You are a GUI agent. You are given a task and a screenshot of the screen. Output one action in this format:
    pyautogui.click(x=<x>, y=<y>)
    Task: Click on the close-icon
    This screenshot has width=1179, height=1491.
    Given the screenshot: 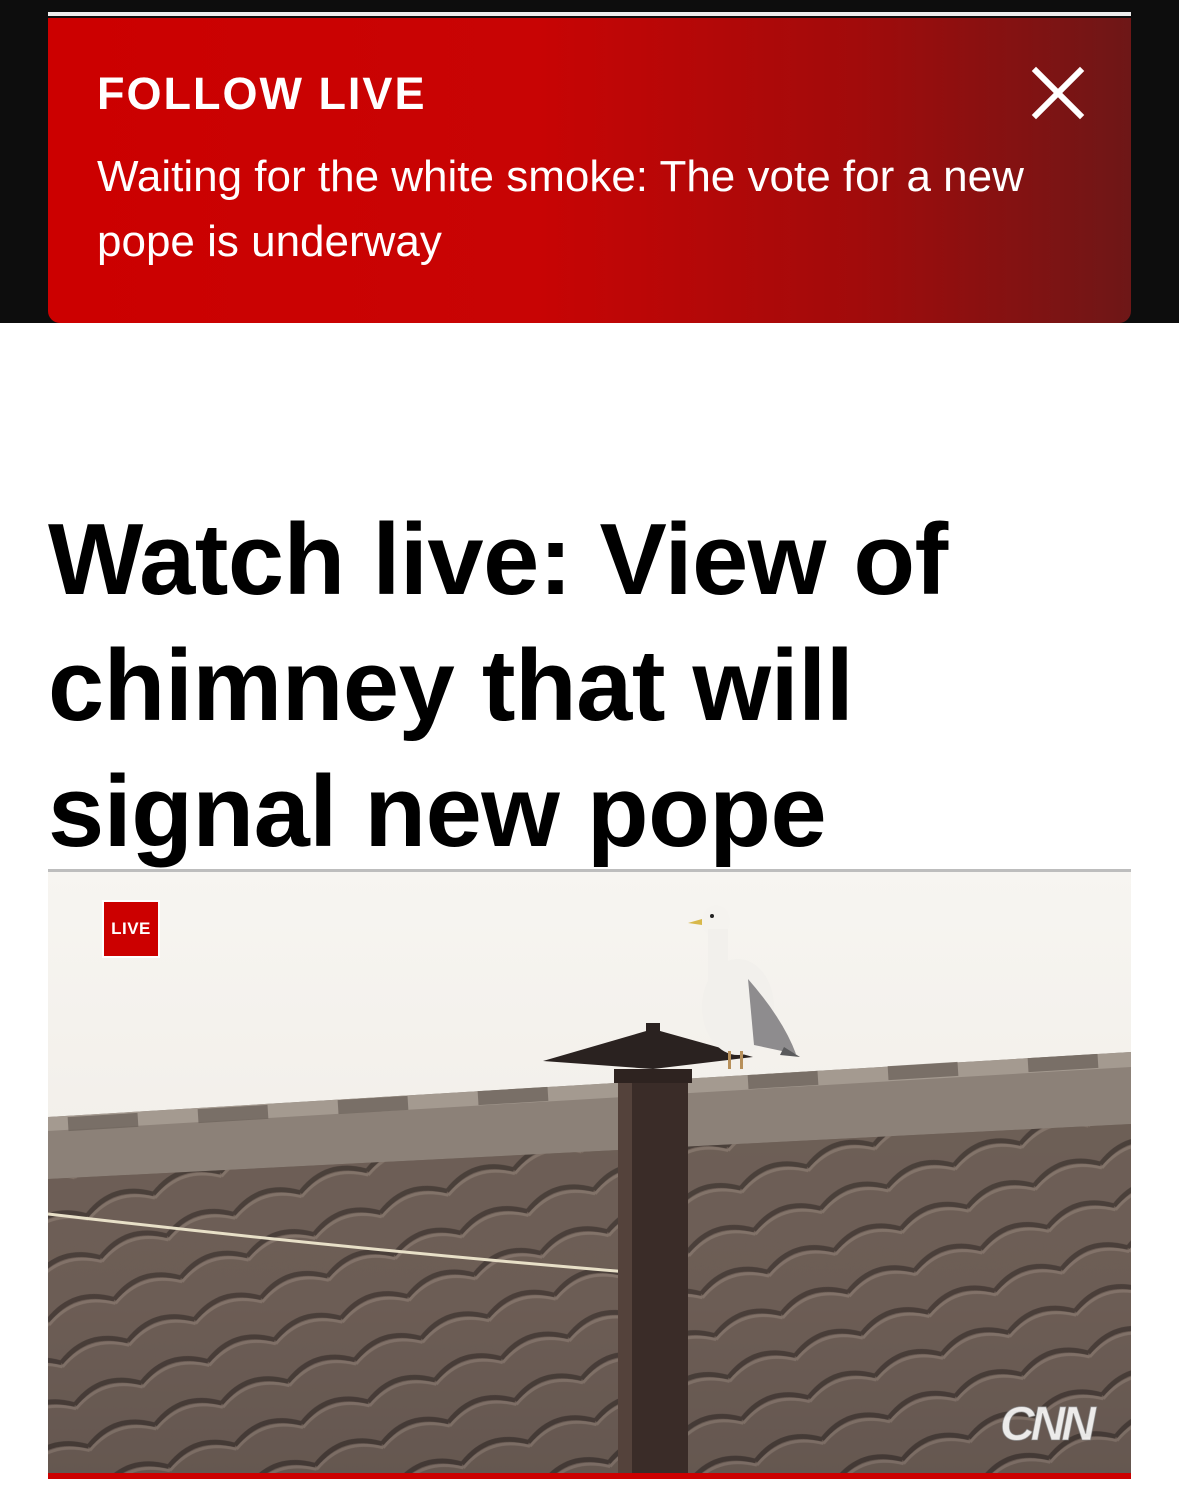 What is the action you would take?
    pyautogui.click(x=1058, y=93)
    